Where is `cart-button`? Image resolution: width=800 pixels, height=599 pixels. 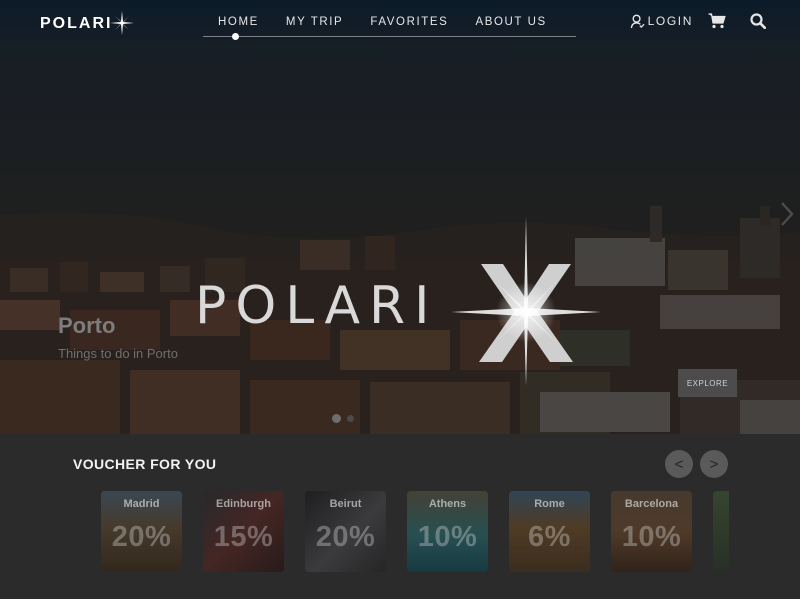 cart-button is located at coordinates (717, 21).